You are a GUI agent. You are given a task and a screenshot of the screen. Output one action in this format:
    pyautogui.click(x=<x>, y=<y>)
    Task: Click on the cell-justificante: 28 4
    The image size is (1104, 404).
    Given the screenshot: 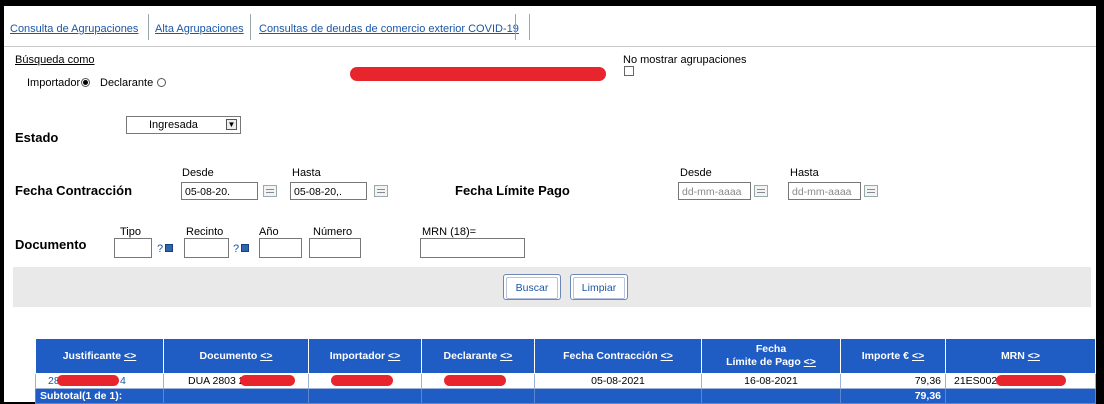 What is the action you would take?
    pyautogui.click(x=99, y=381)
    